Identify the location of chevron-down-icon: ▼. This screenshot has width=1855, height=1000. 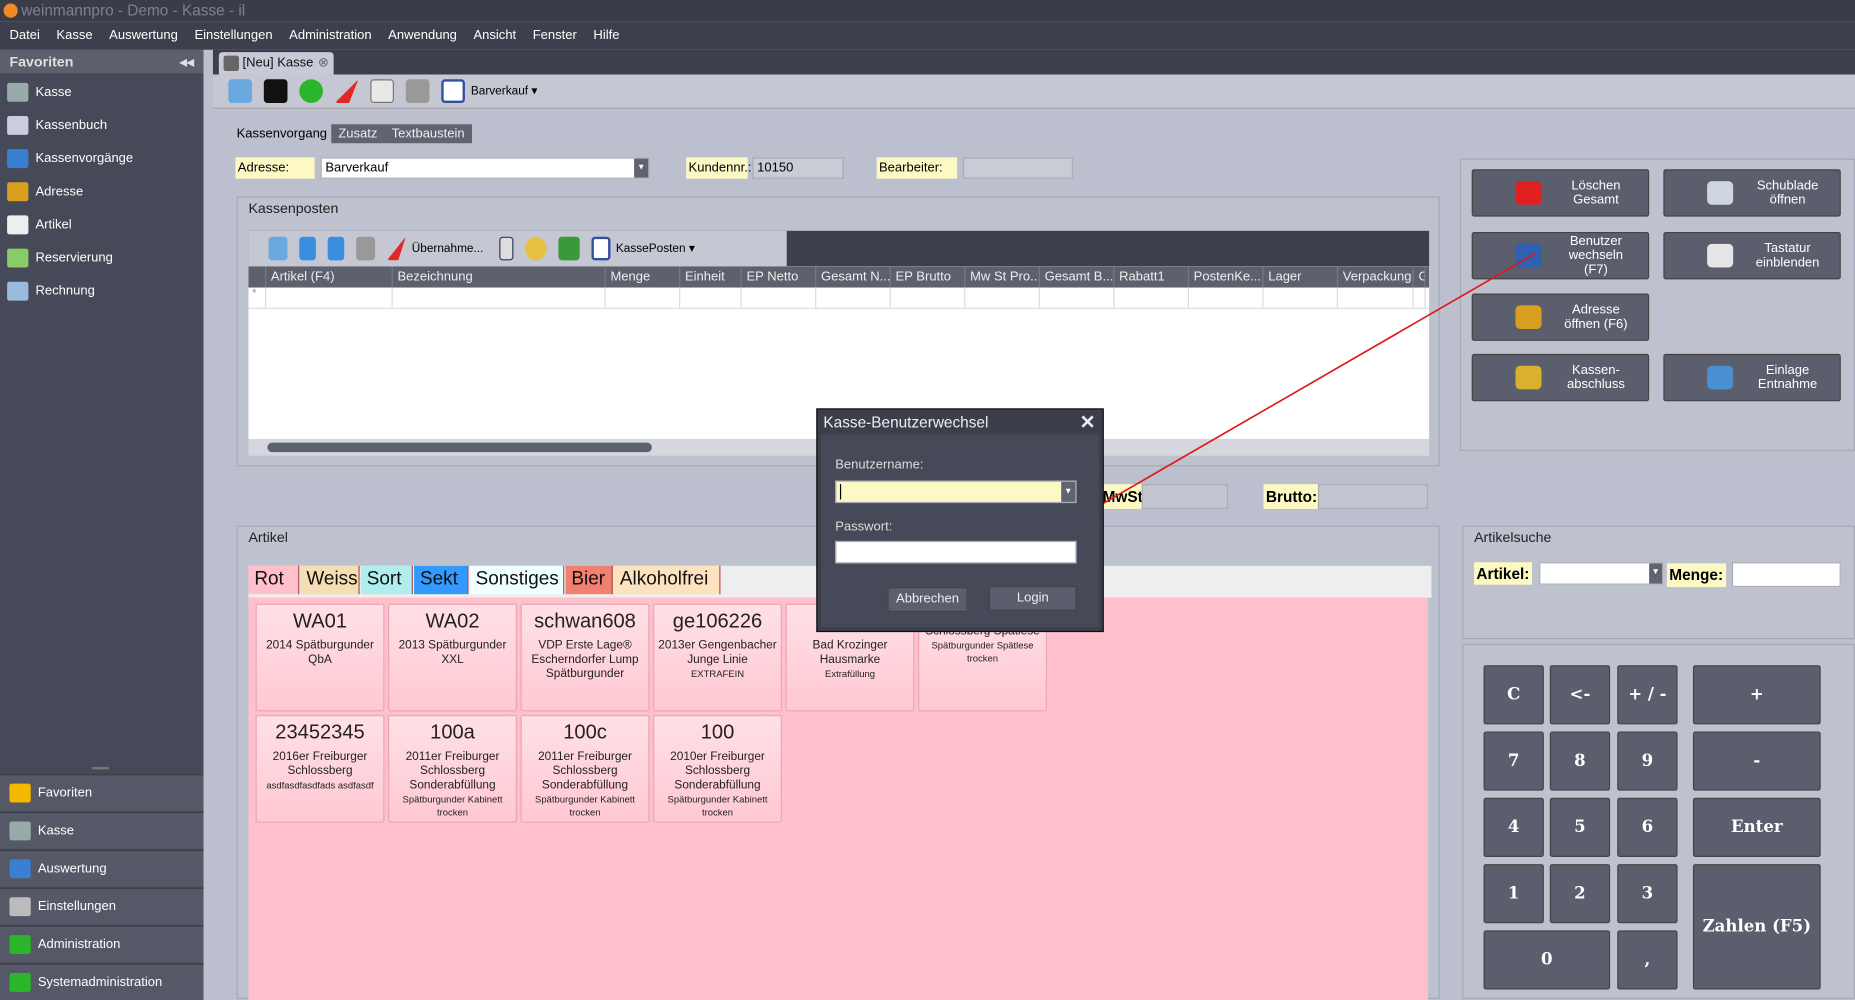
(1068, 491).